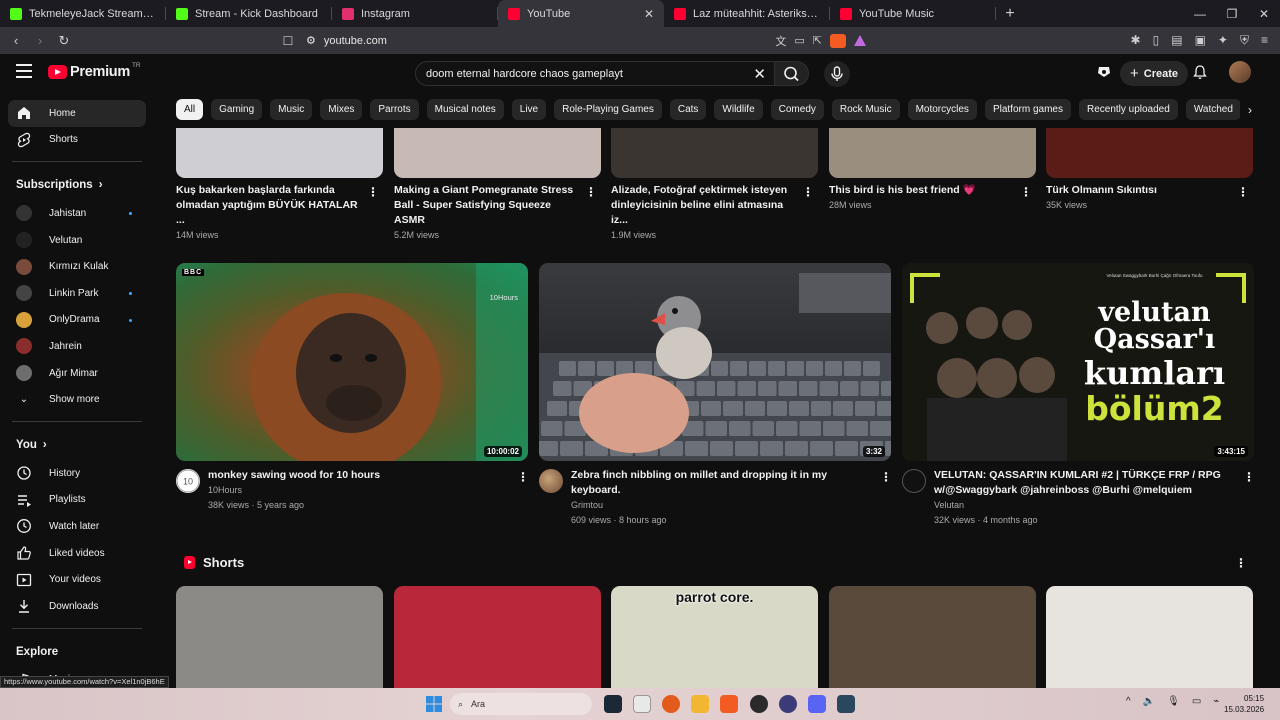 The width and height of the screenshot is (1280, 720). Describe the element at coordinates (729, 704) in the screenshot. I see `brave-browser-icon` at that location.